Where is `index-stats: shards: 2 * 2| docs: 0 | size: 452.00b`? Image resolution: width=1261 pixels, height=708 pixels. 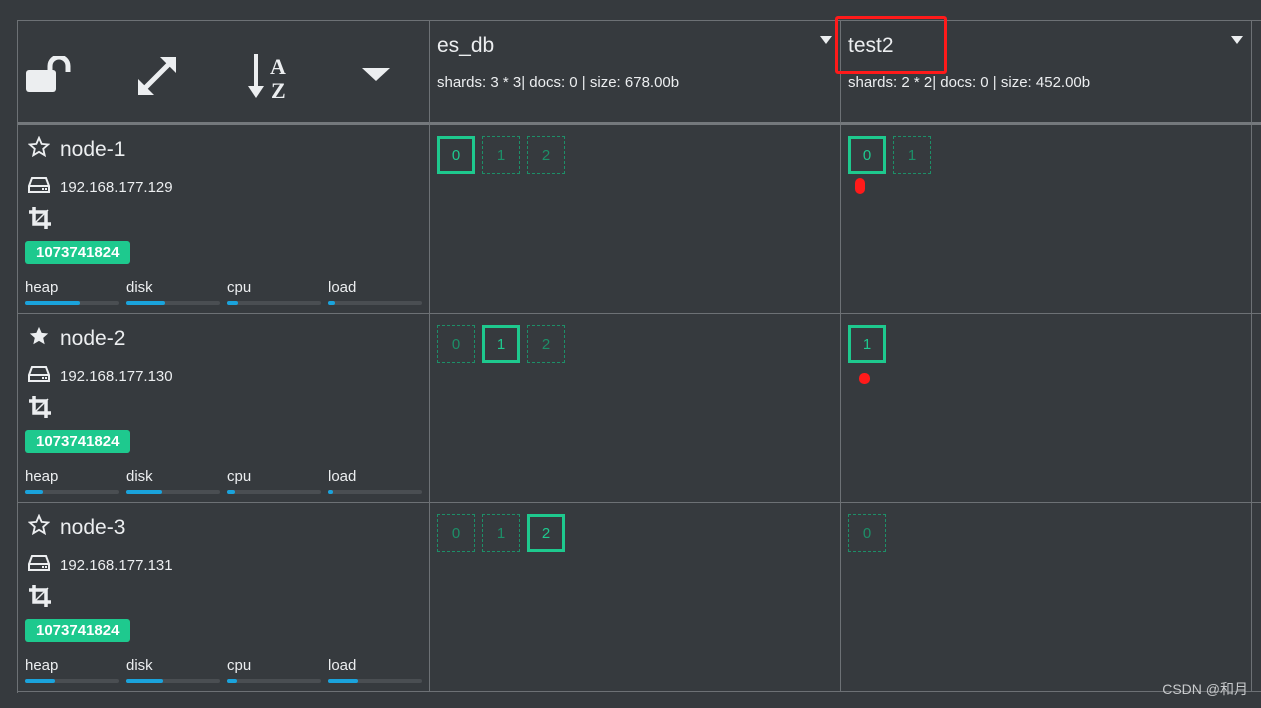
index-stats: shards: 2 * 2| docs: 0 | size: 452.00b is located at coordinates (969, 82).